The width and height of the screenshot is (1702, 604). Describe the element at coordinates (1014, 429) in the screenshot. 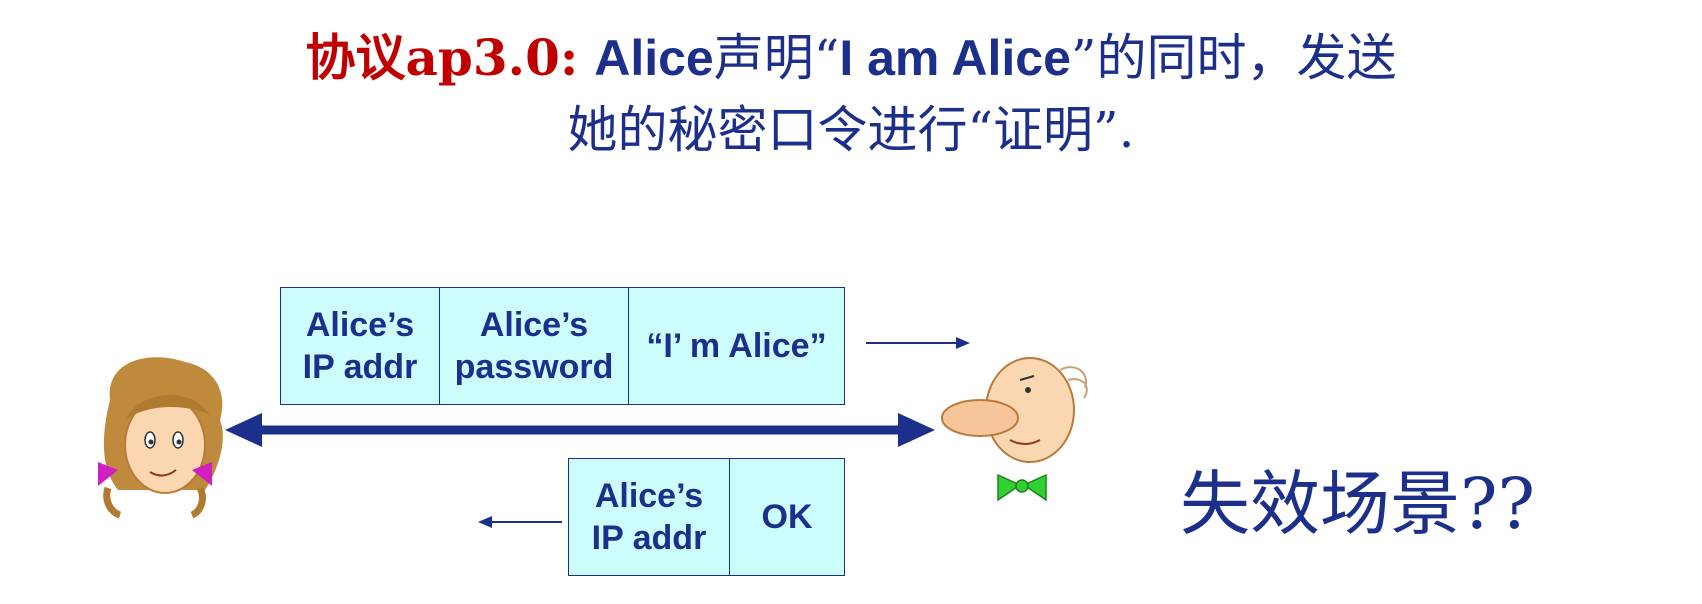

I see `bob-character-icon` at that location.